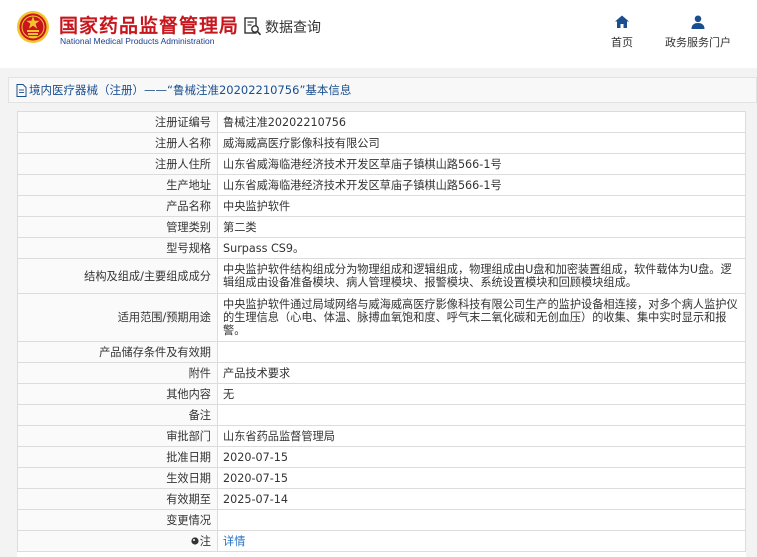 The width and height of the screenshot is (757, 557). Describe the element at coordinates (117, 227) in the screenshot. I see `field-label: 管理类别` at that location.